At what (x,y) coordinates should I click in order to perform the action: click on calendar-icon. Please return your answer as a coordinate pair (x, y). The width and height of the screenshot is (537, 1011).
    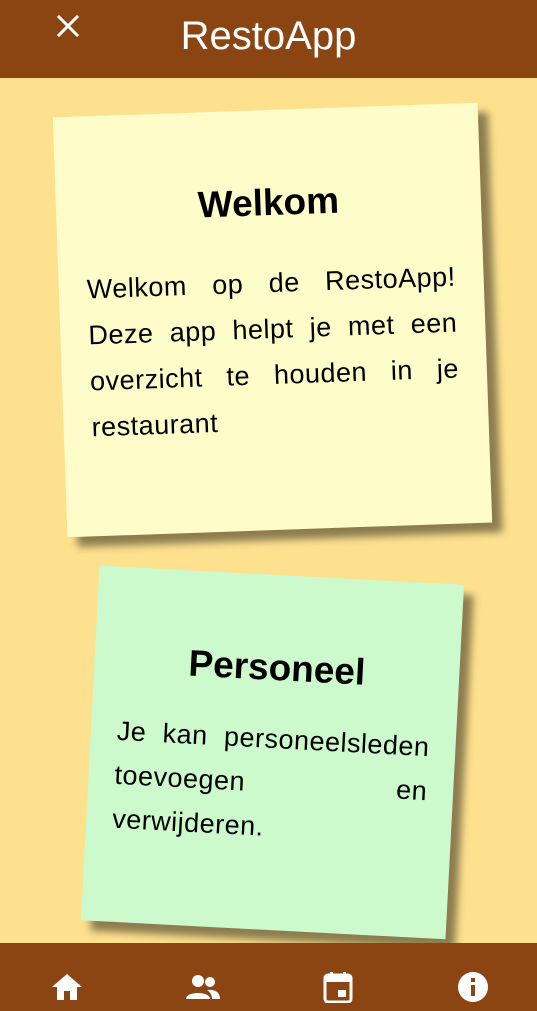
    Looking at the image, I should click on (338, 987).